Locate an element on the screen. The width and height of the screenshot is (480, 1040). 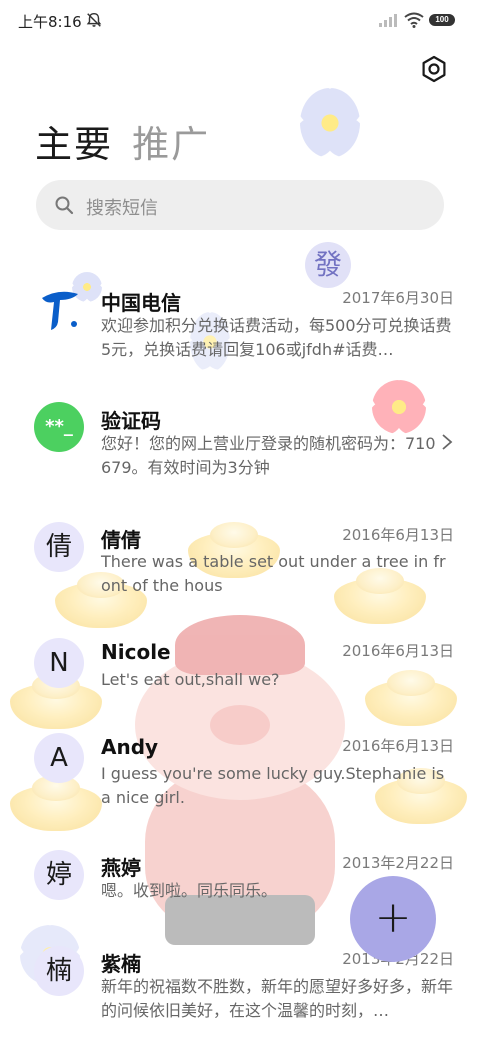
new-message-button: + is located at coordinates (393, 919).